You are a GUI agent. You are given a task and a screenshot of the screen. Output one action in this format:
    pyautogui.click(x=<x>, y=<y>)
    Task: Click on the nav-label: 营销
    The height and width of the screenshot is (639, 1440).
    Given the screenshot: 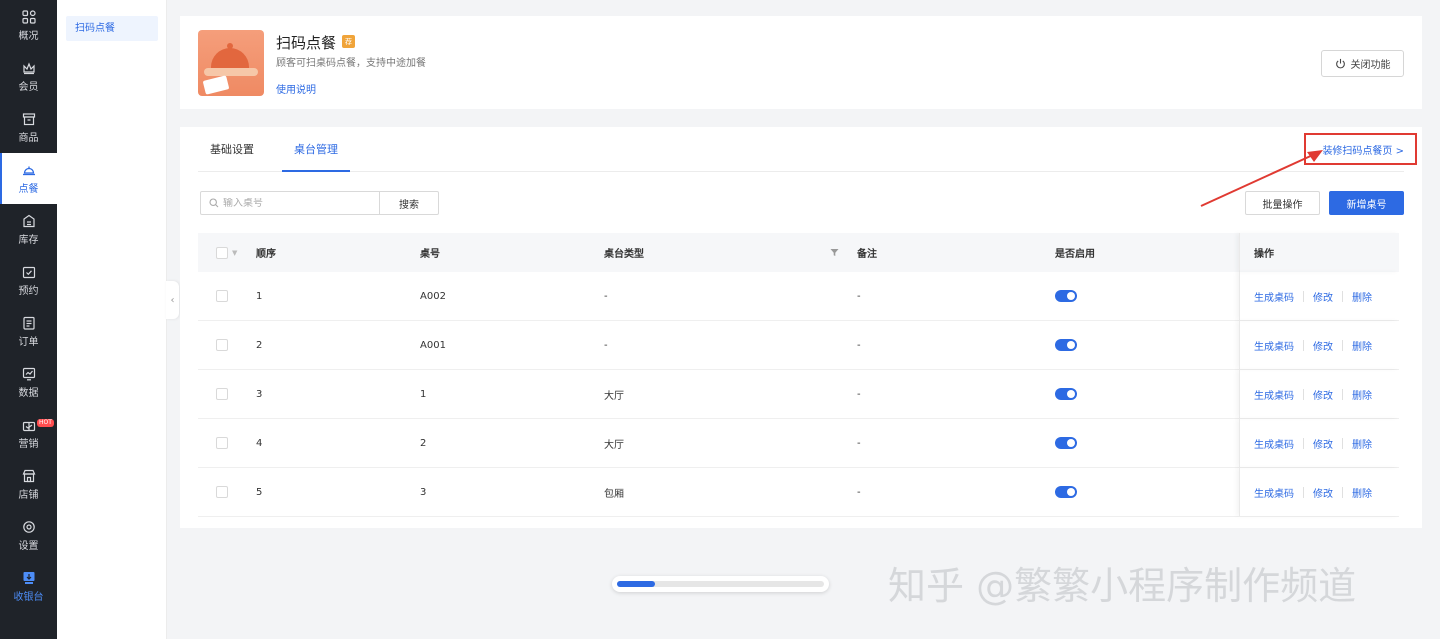 What is the action you would take?
    pyautogui.click(x=28, y=444)
    